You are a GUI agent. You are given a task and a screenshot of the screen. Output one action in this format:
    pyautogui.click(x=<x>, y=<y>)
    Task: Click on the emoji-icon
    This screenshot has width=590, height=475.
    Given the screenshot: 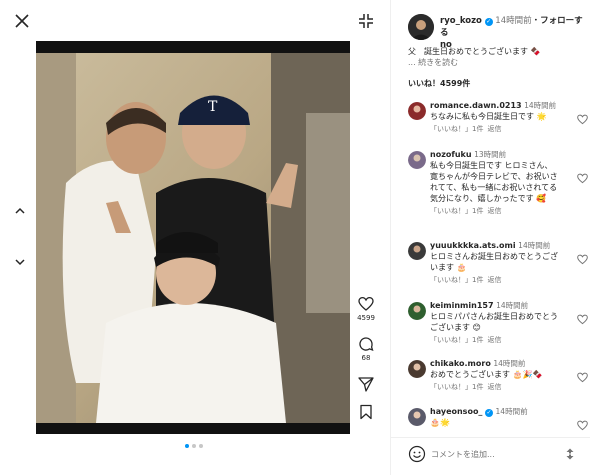 What is the action you would take?
    pyautogui.click(x=417, y=454)
    